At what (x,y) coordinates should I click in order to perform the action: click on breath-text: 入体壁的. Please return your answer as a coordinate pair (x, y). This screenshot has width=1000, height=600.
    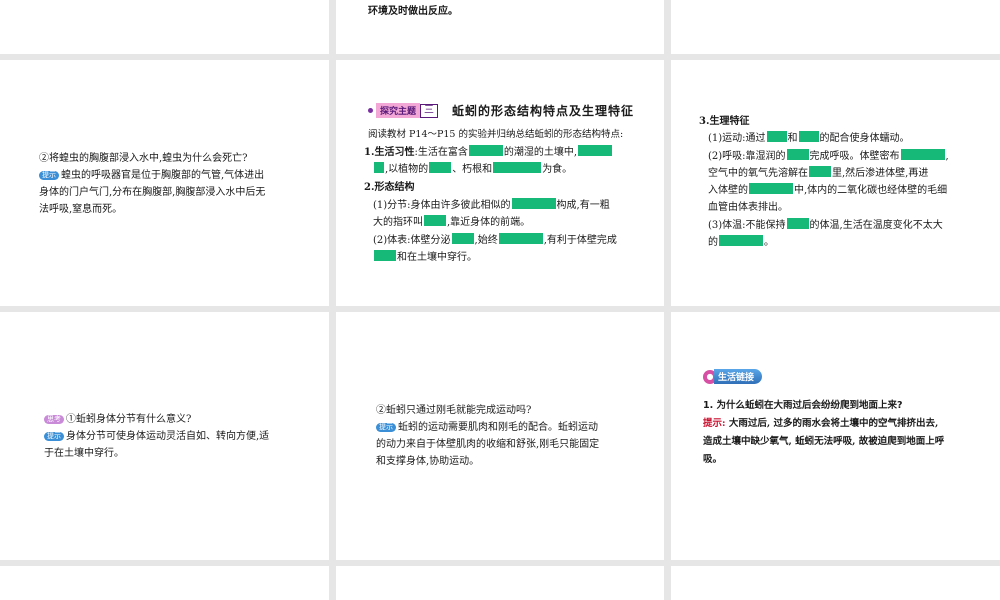
    Looking at the image, I should click on (728, 190).